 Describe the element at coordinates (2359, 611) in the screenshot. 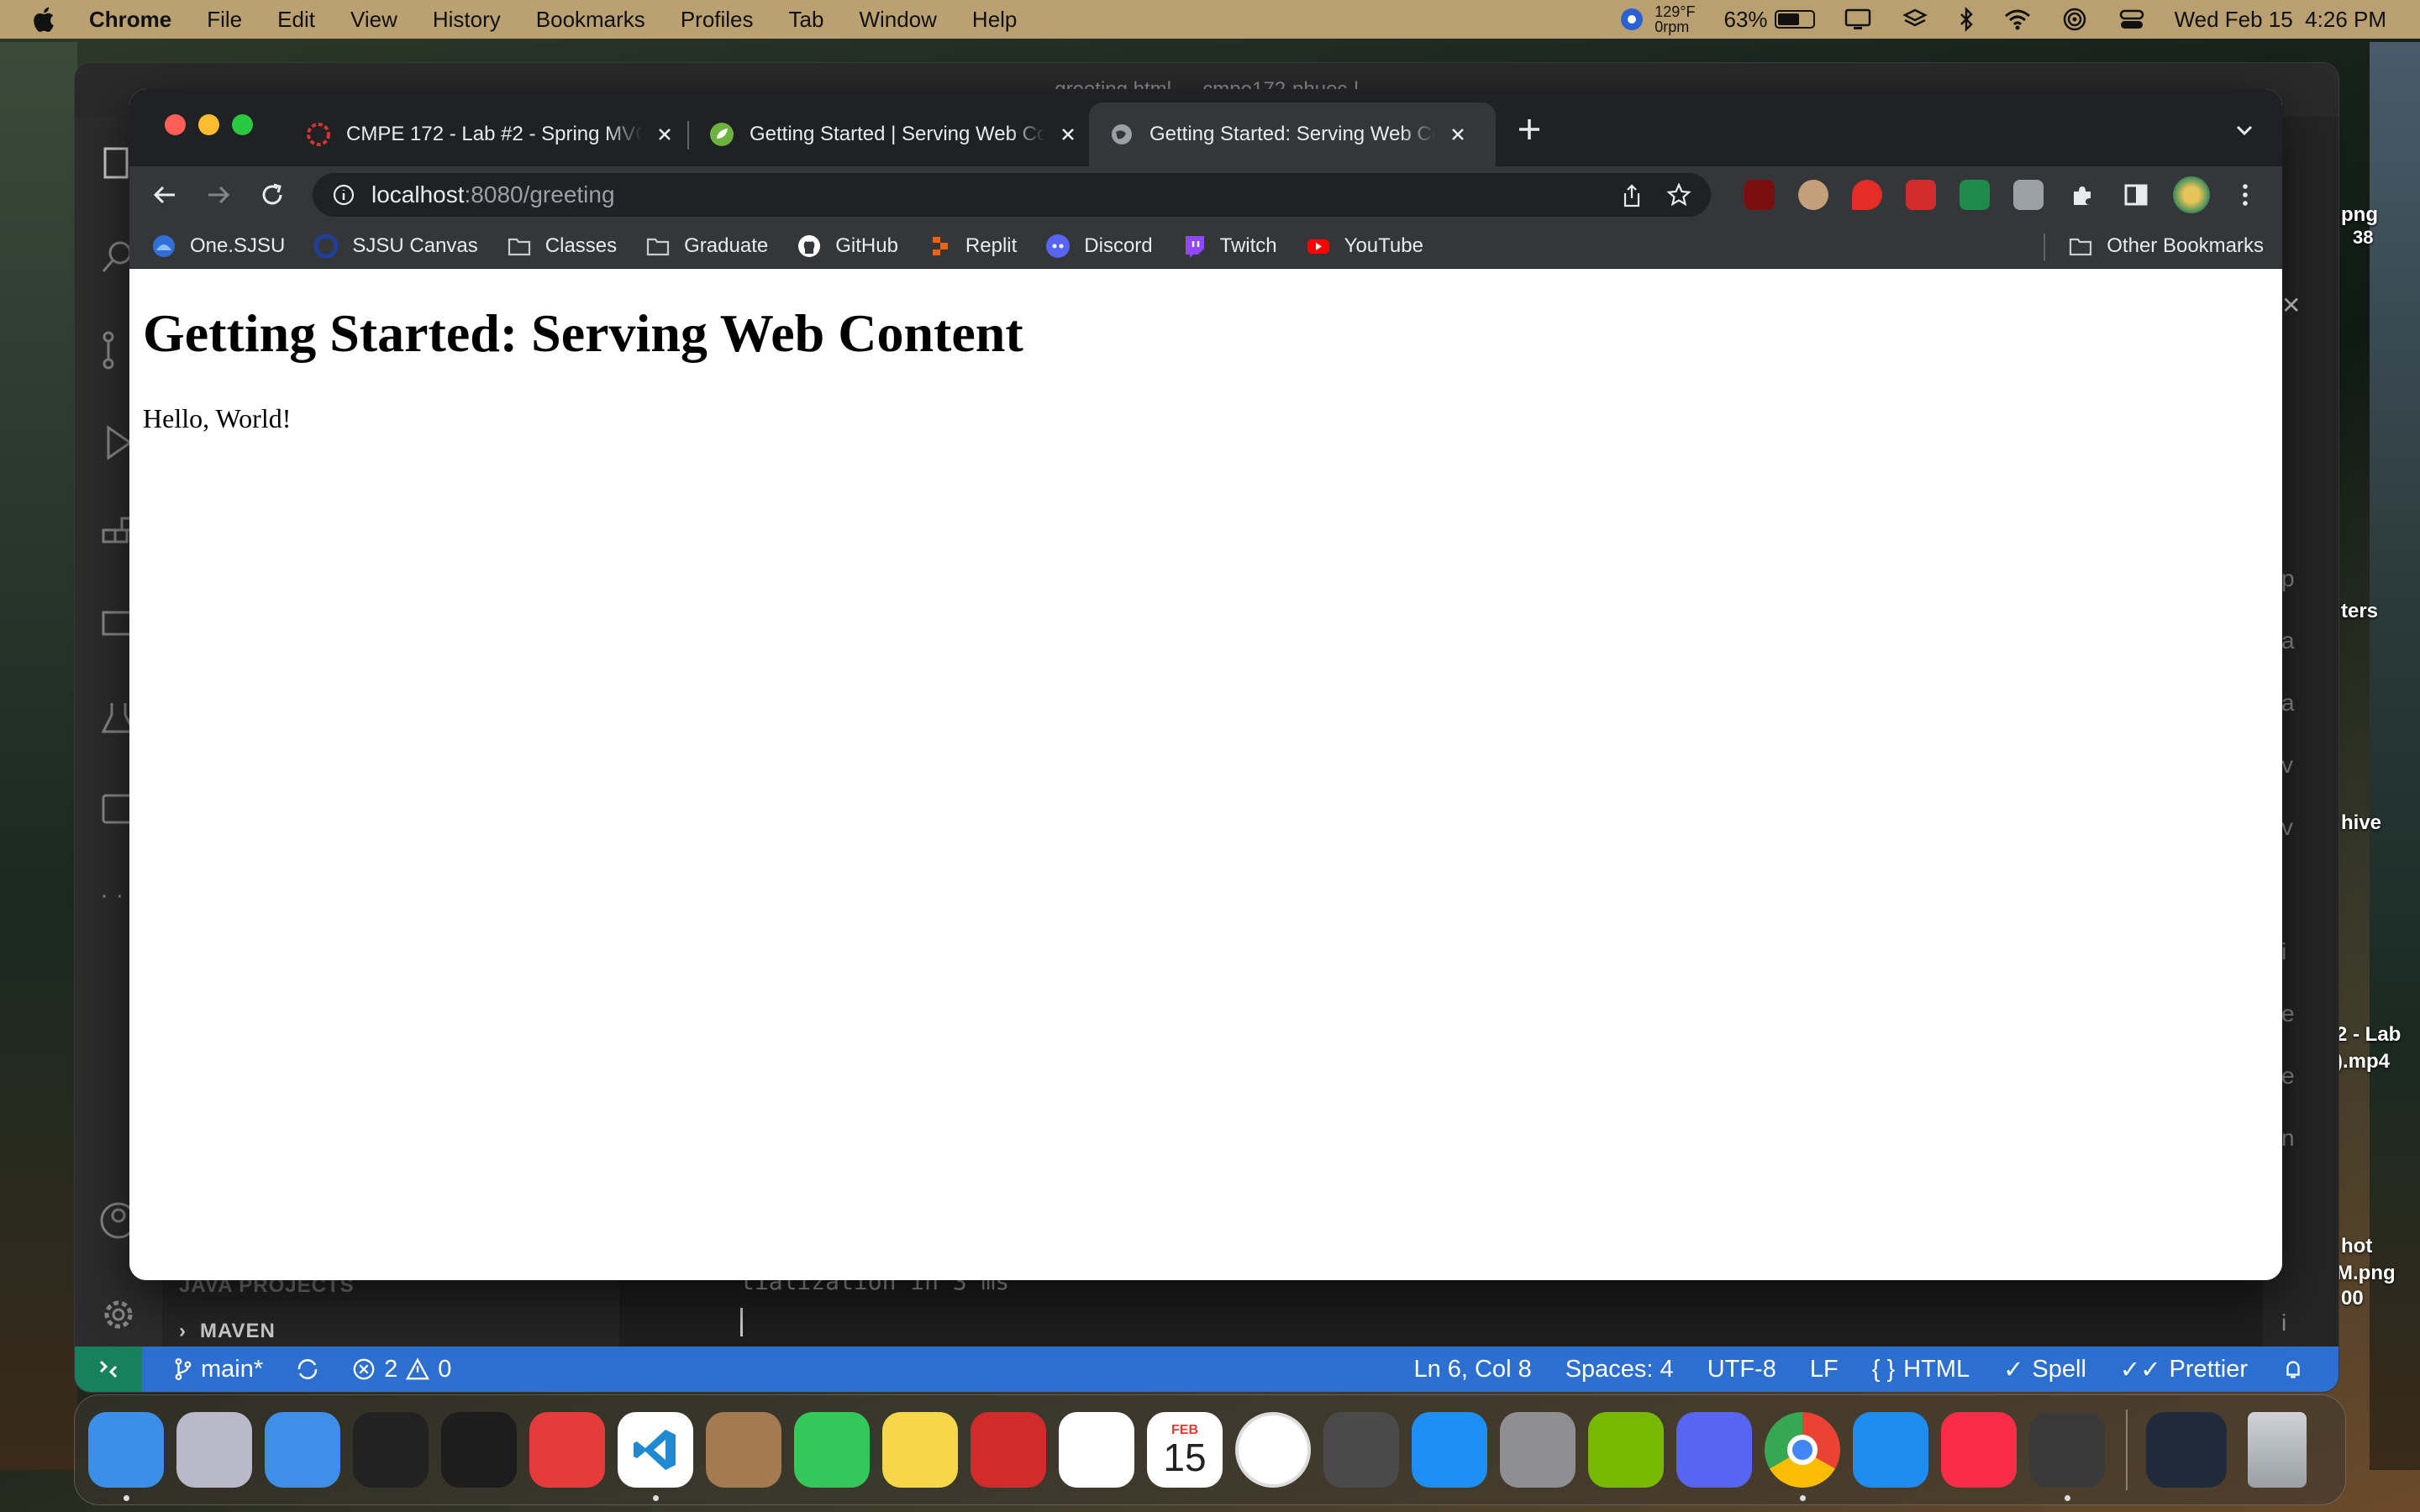

I see `desktop-icon-label: ters` at that location.